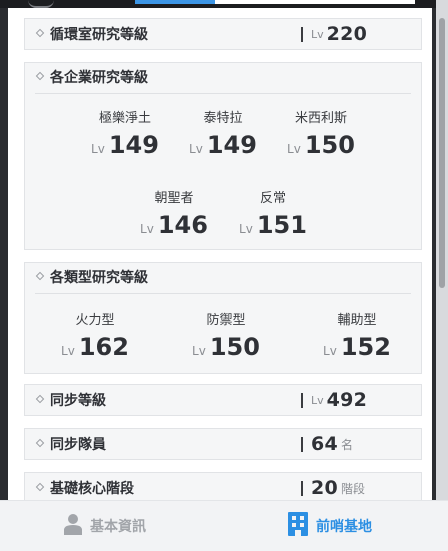  Describe the element at coordinates (325, 488) in the screenshot. I see `core-stage-value: 20` at that location.